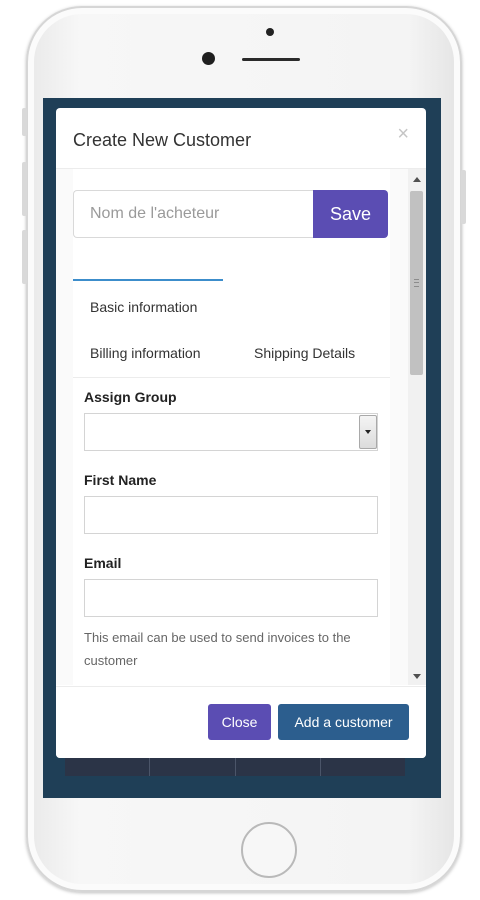 Image resolution: width=480 pixels, height=900 pixels. What do you see at coordinates (403, 134) in the screenshot?
I see `close-icon: ×` at bounding box center [403, 134].